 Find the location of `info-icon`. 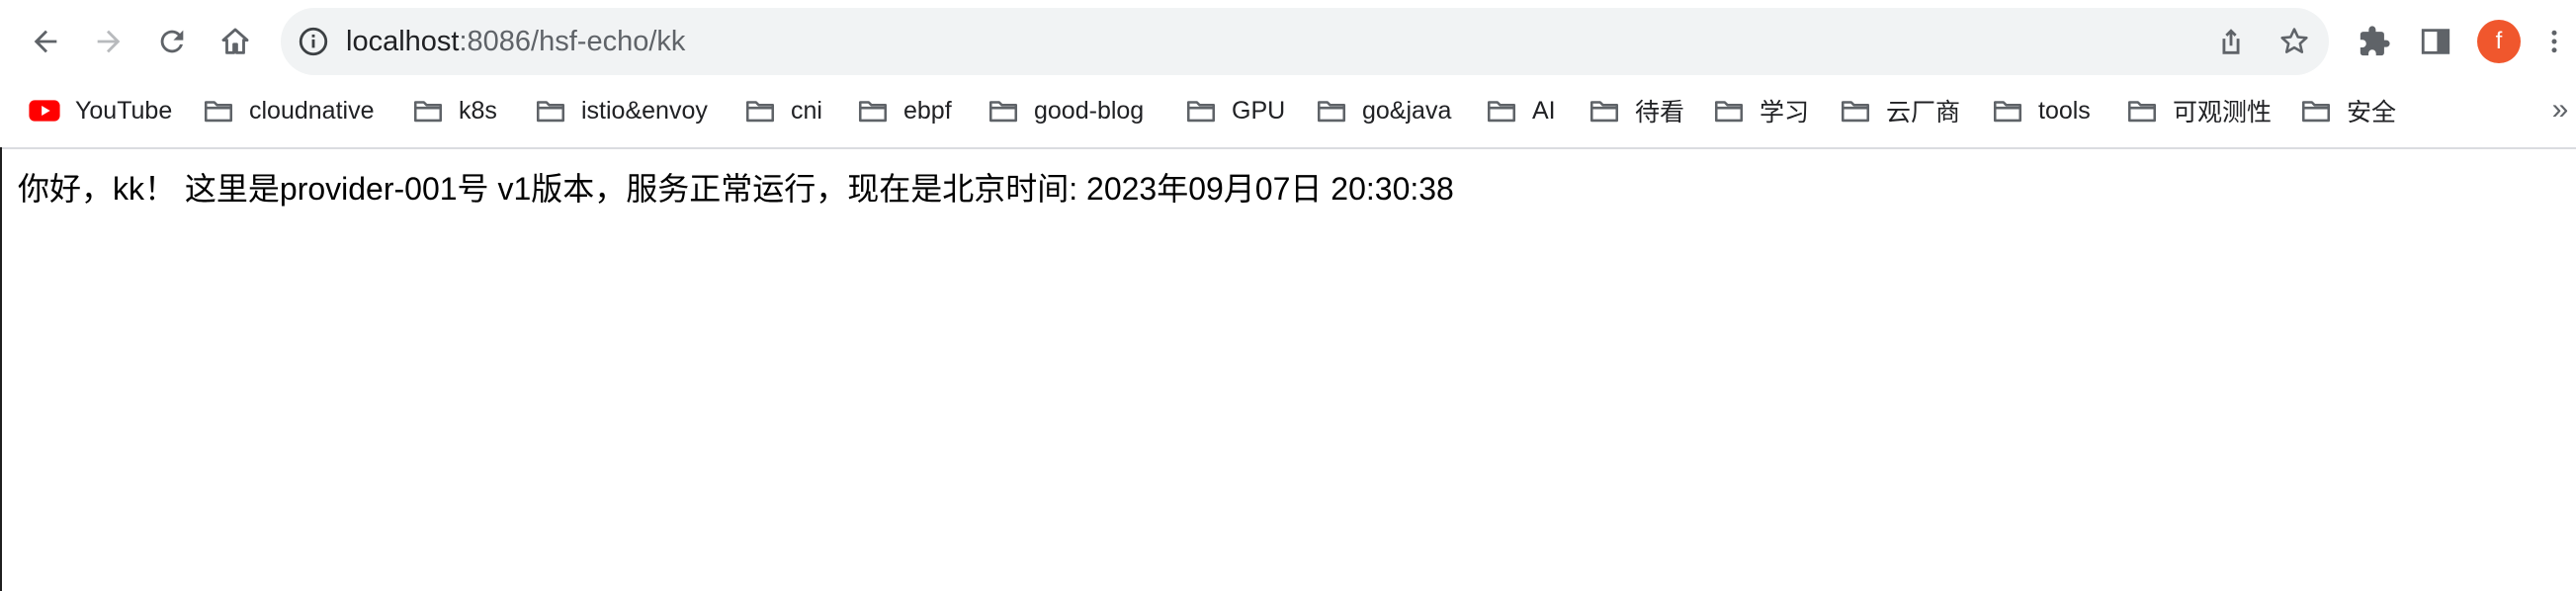

info-icon is located at coordinates (313, 41).